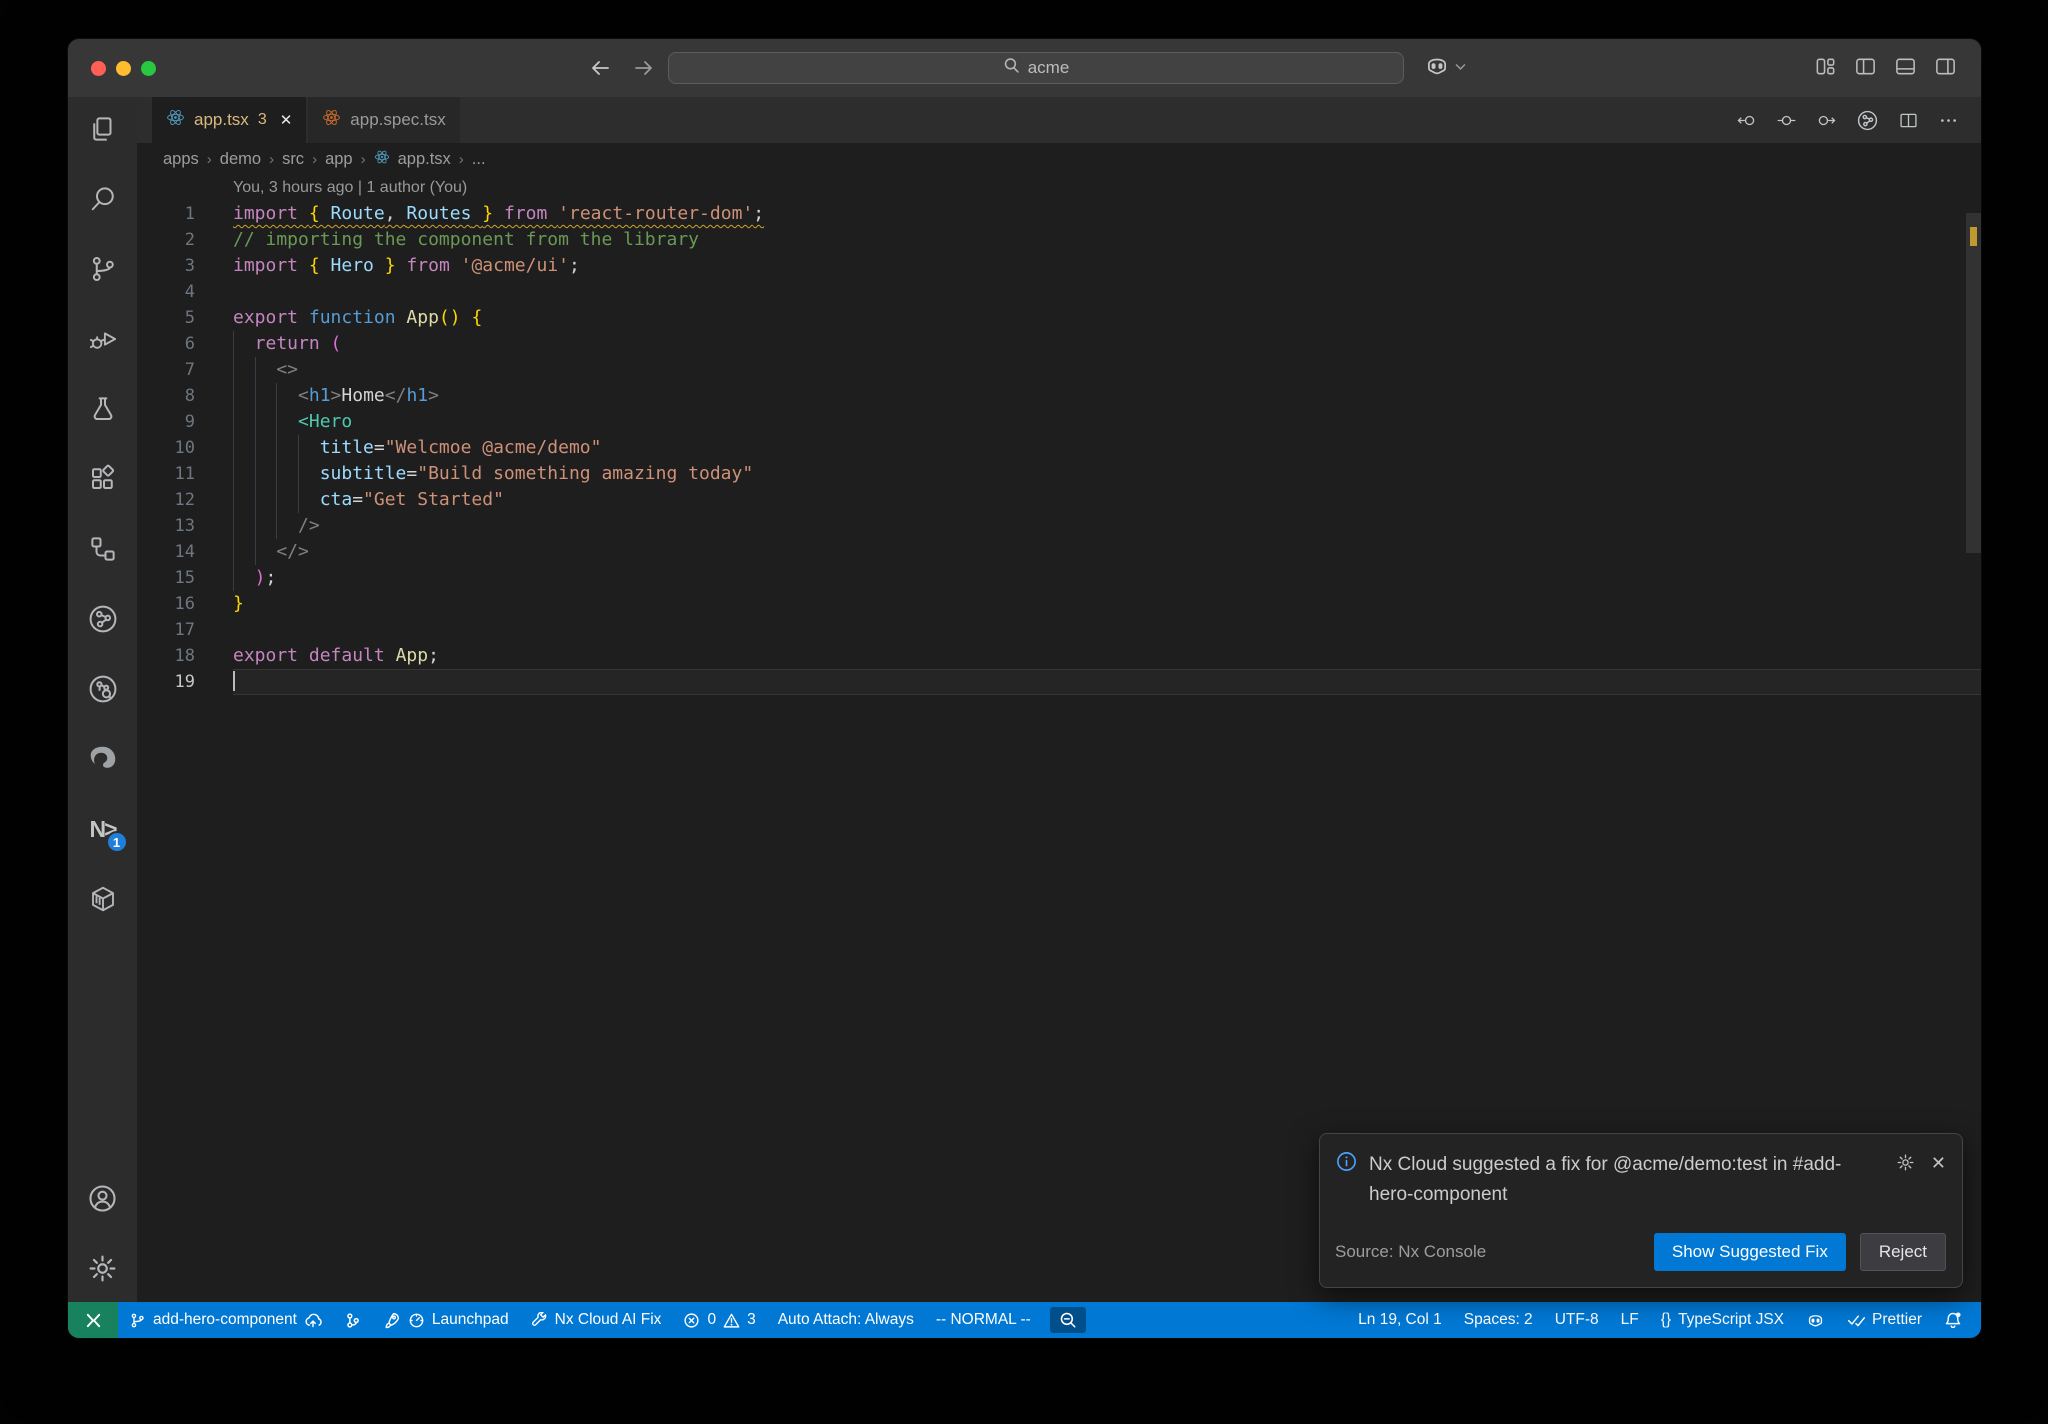 This screenshot has width=2048, height=1424. I want to click on line-number: 6, so click(185, 344).